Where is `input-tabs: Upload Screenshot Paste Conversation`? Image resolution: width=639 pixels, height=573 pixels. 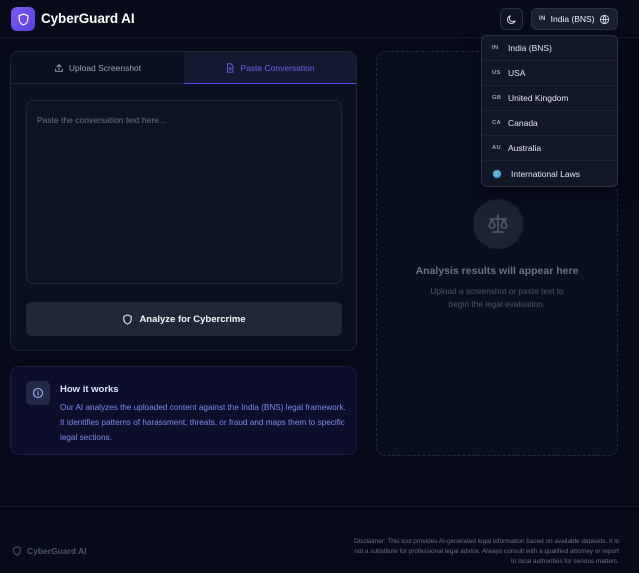 input-tabs: Upload Screenshot Paste Conversation is located at coordinates (183, 68).